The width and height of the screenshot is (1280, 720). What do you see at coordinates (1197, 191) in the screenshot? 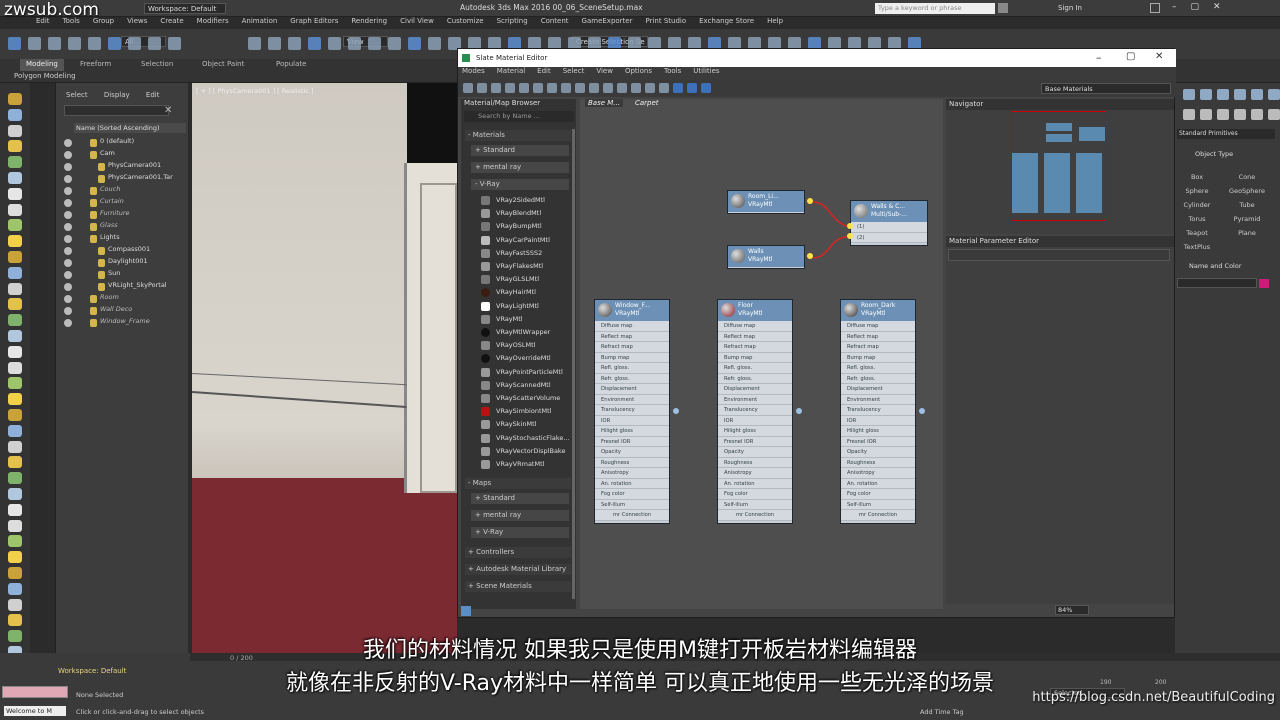
I see `primitive-button-sphere: Sphere` at bounding box center [1197, 191].